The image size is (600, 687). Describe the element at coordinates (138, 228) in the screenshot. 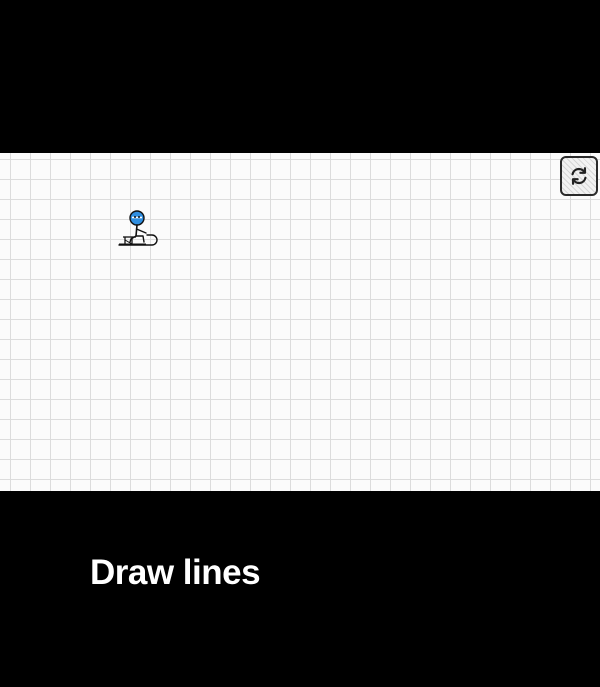

I see `stickman-on-sled-icon` at that location.